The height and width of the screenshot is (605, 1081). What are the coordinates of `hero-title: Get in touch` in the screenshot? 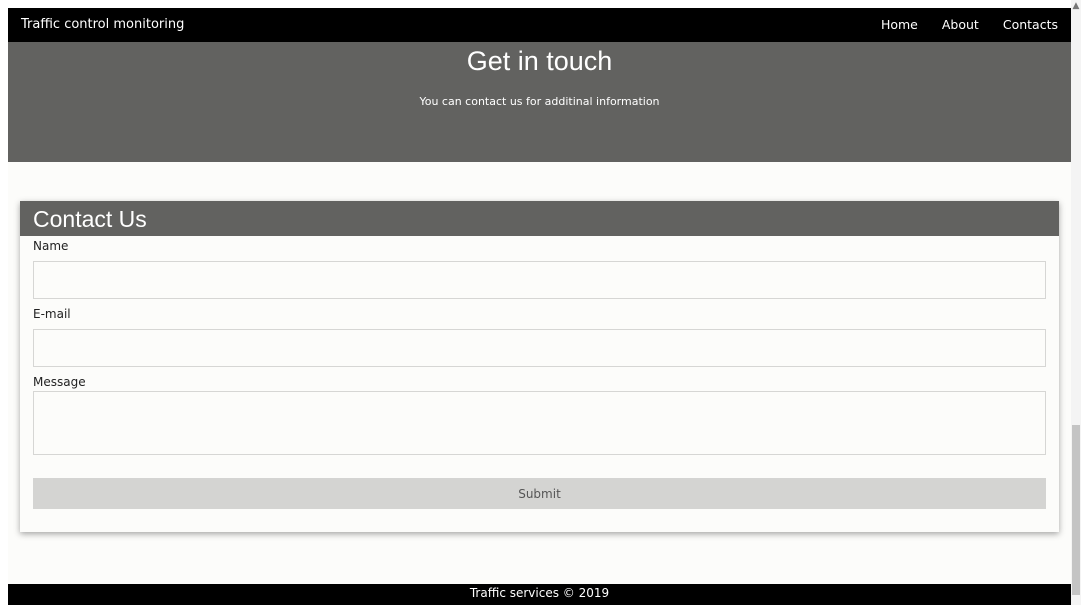 It's located at (539, 61).